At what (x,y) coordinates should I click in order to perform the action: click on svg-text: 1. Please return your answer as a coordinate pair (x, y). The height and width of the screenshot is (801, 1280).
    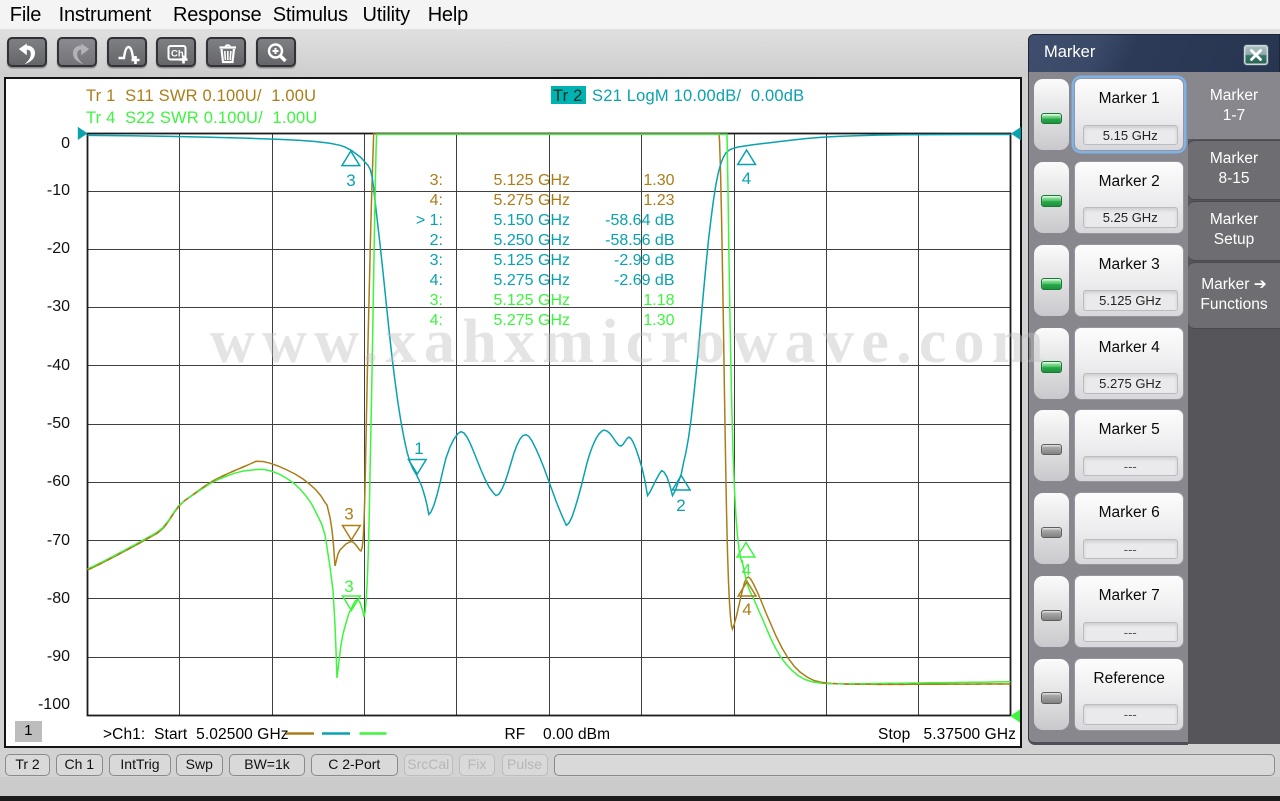
    Looking at the image, I should click on (418, 448).